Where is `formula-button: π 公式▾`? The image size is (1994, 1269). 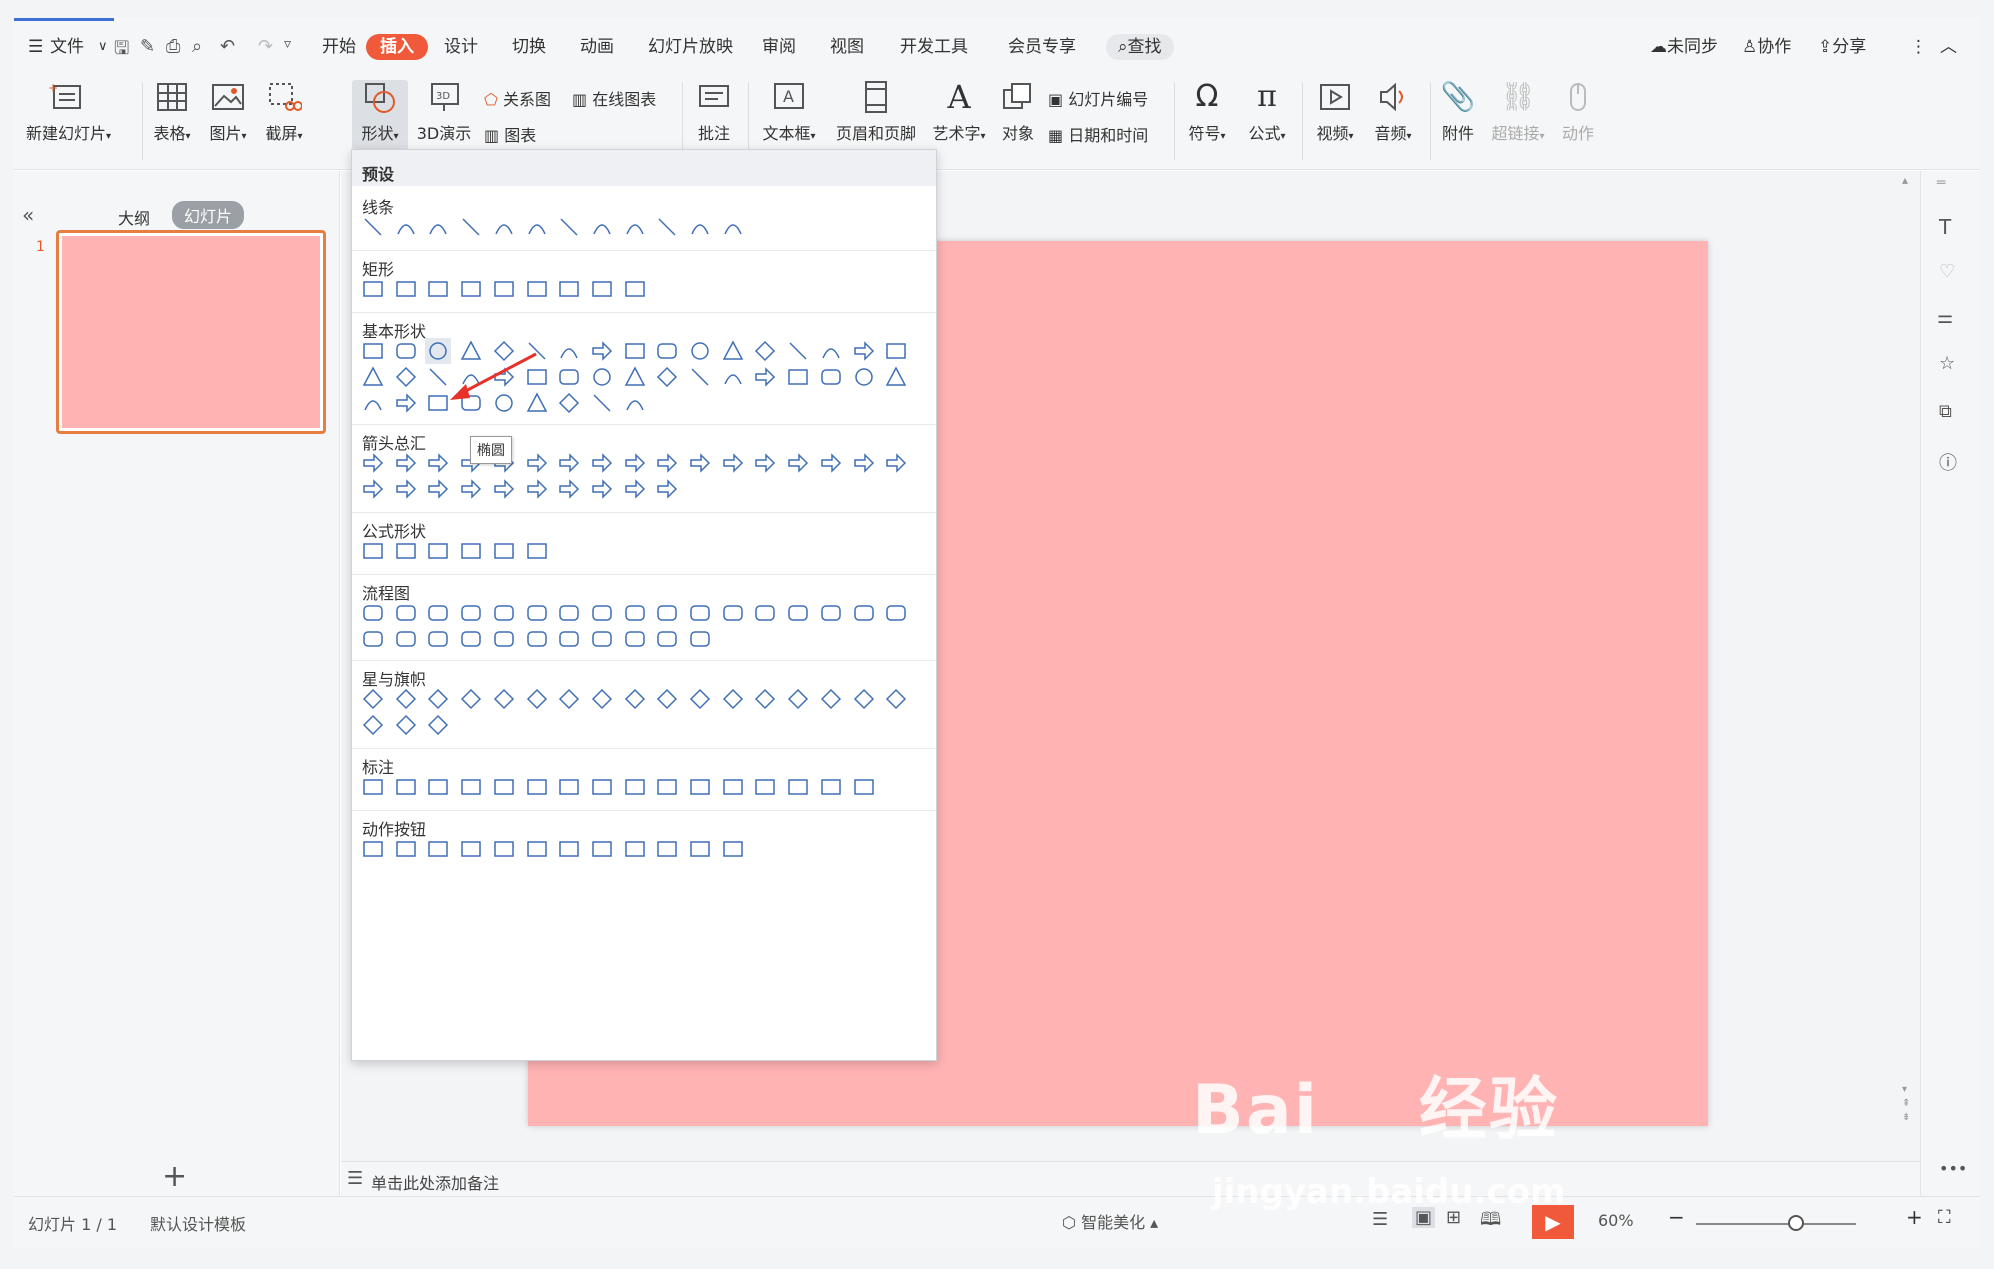
formula-button: π 公式▾ is located at coordinates (1267, 112).